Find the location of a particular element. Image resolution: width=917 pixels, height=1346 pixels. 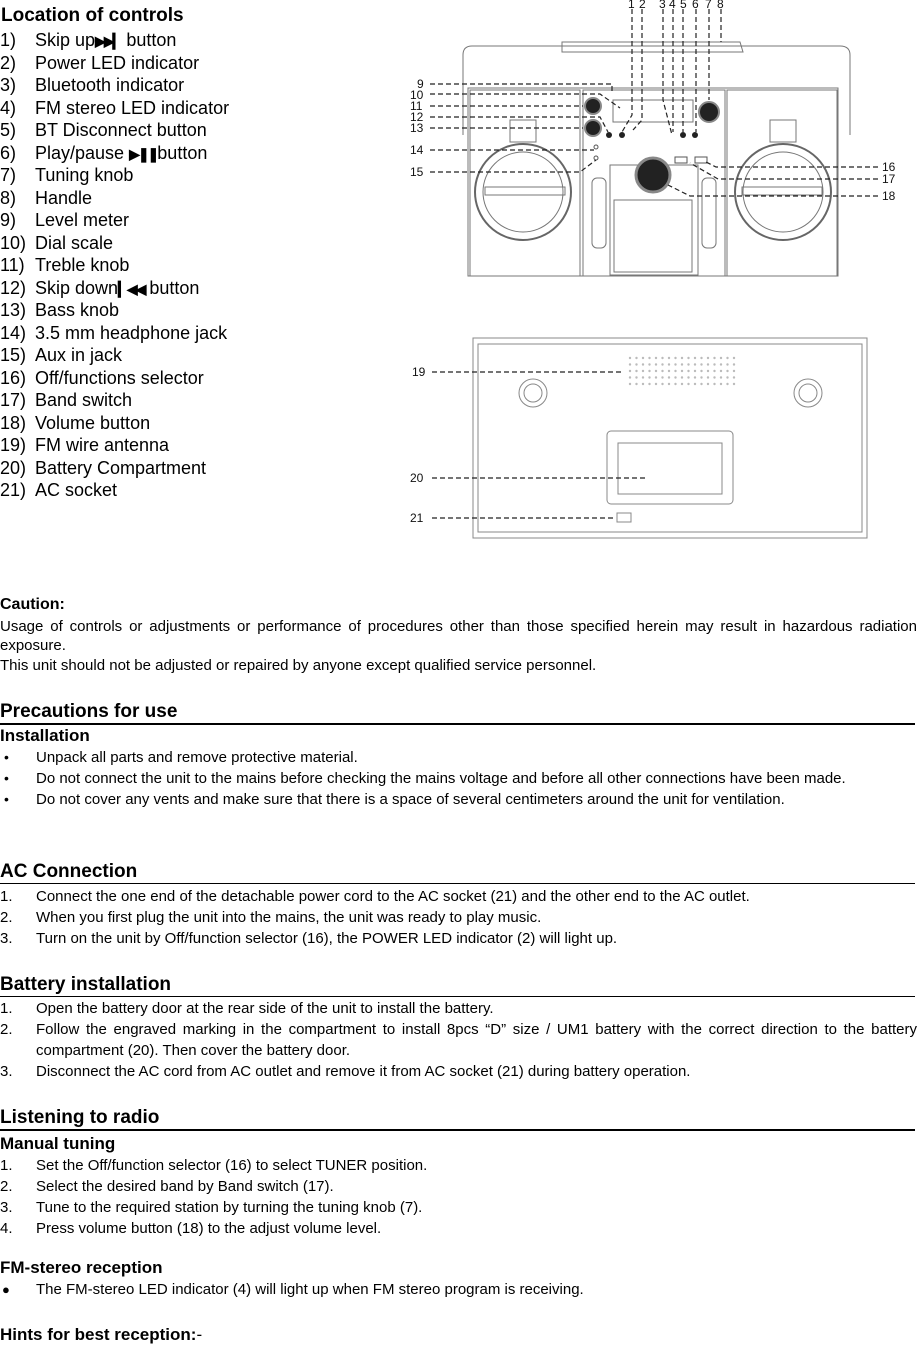

rear-callout-labels: 19 20 21 is located at coordinates (418, 445).